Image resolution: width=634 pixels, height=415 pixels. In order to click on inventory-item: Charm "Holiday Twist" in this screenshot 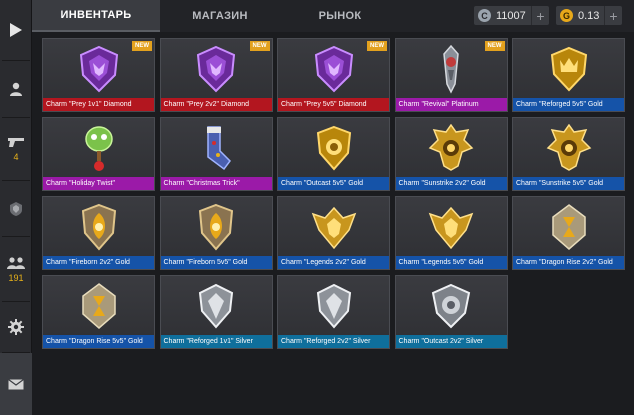, I will do `click(98, 154)`.